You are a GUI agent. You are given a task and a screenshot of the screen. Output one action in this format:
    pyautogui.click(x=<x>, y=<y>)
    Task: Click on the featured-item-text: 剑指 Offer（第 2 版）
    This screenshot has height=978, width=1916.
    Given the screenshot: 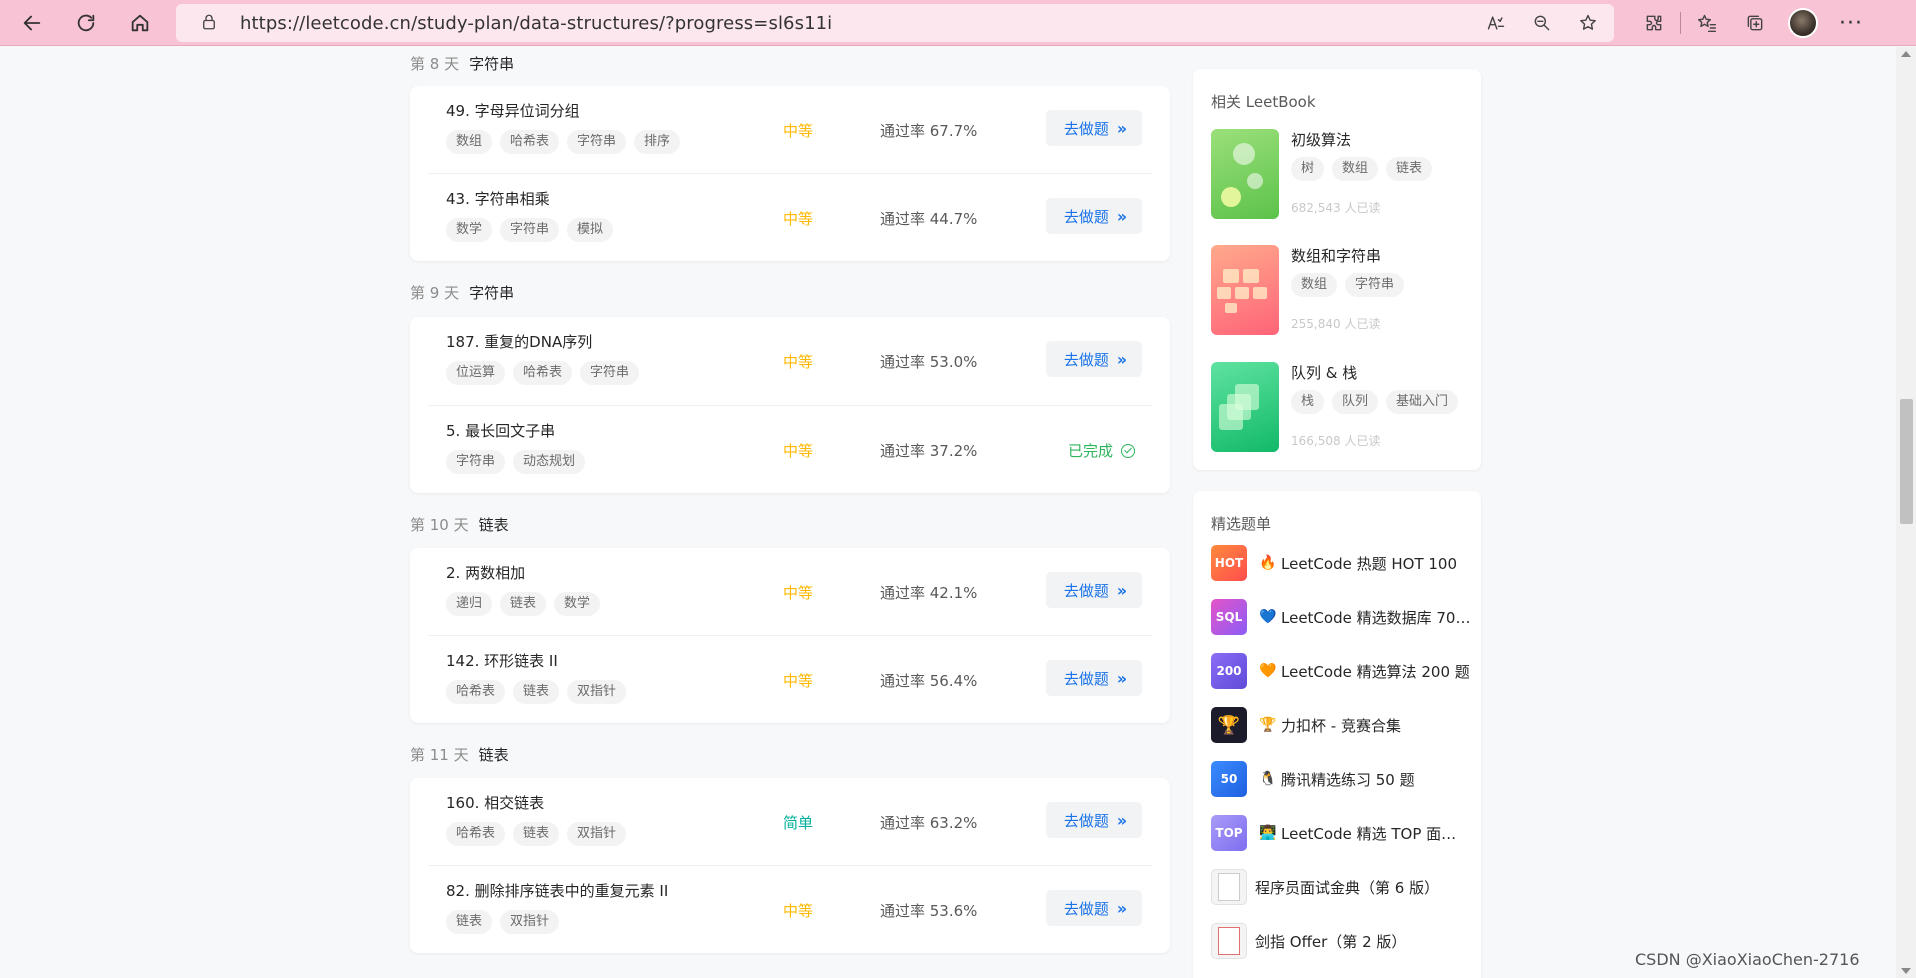 What is the action you would take?
    pyautogui.click(x=1360, y=941)
    